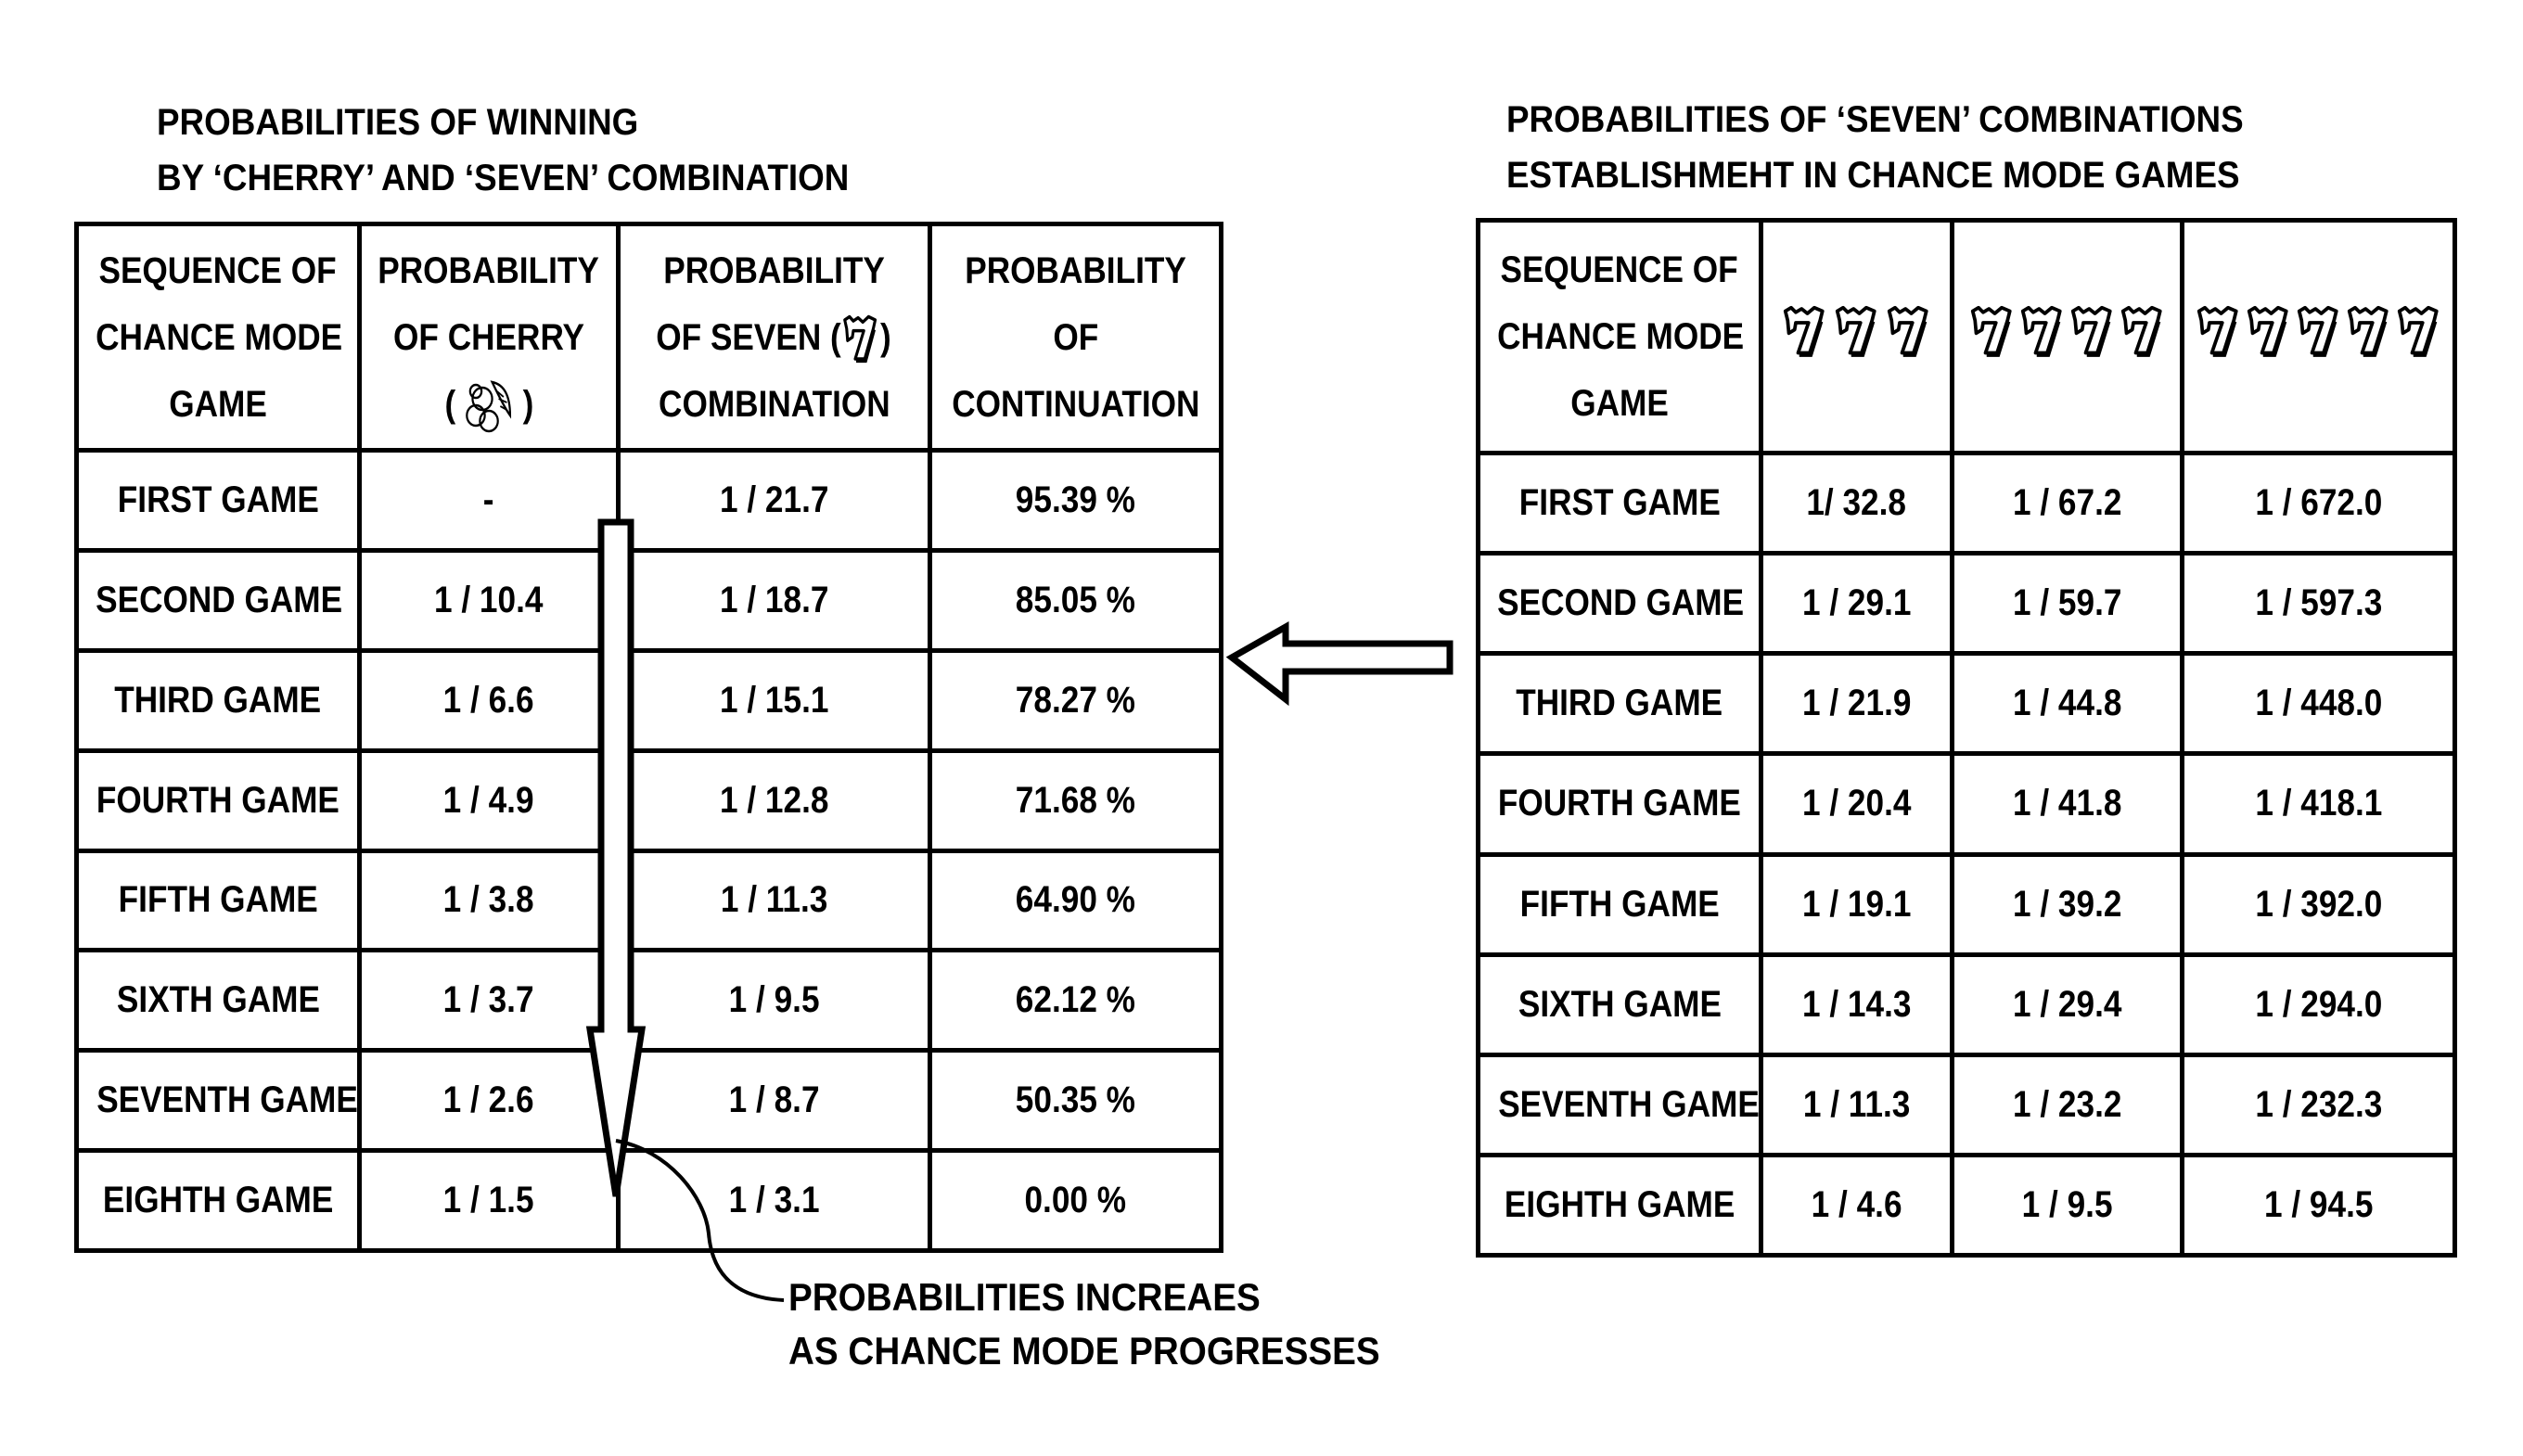  Describe the element at coordinates (1084, 1351) in the screenshot. I see `annotation-line-2: AS CHANCE MODE PROGRESSES` at that location.